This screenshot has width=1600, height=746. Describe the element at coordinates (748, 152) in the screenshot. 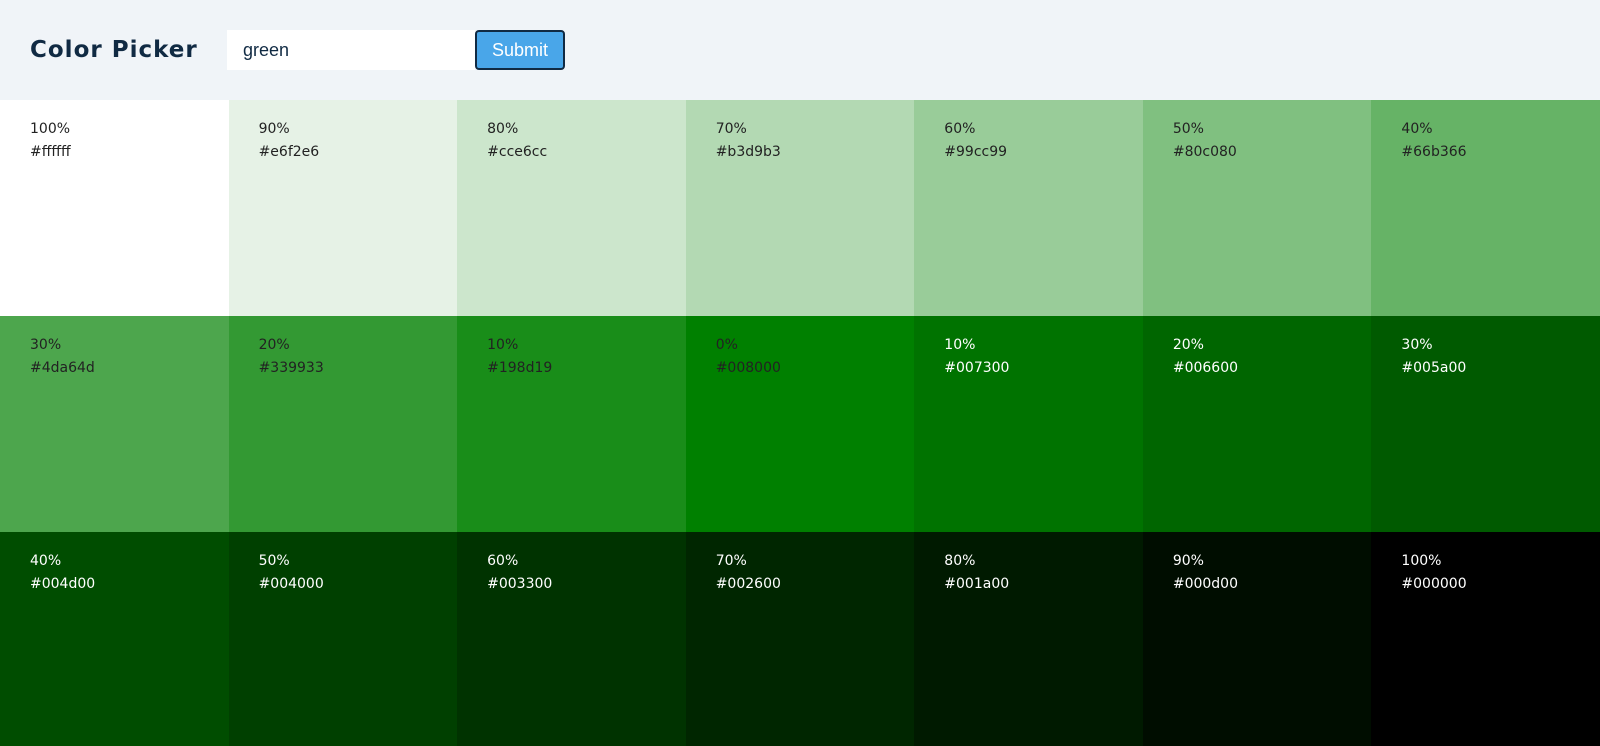

I see `swatch-hex: #b3d9b3` at that location.